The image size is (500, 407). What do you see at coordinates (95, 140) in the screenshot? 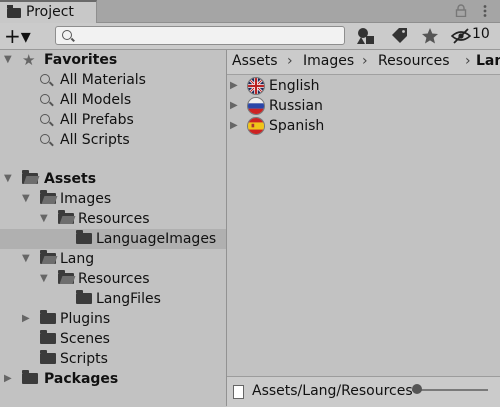
I see `tree-item-label: All Scripts` at bounding box center [95, 140].